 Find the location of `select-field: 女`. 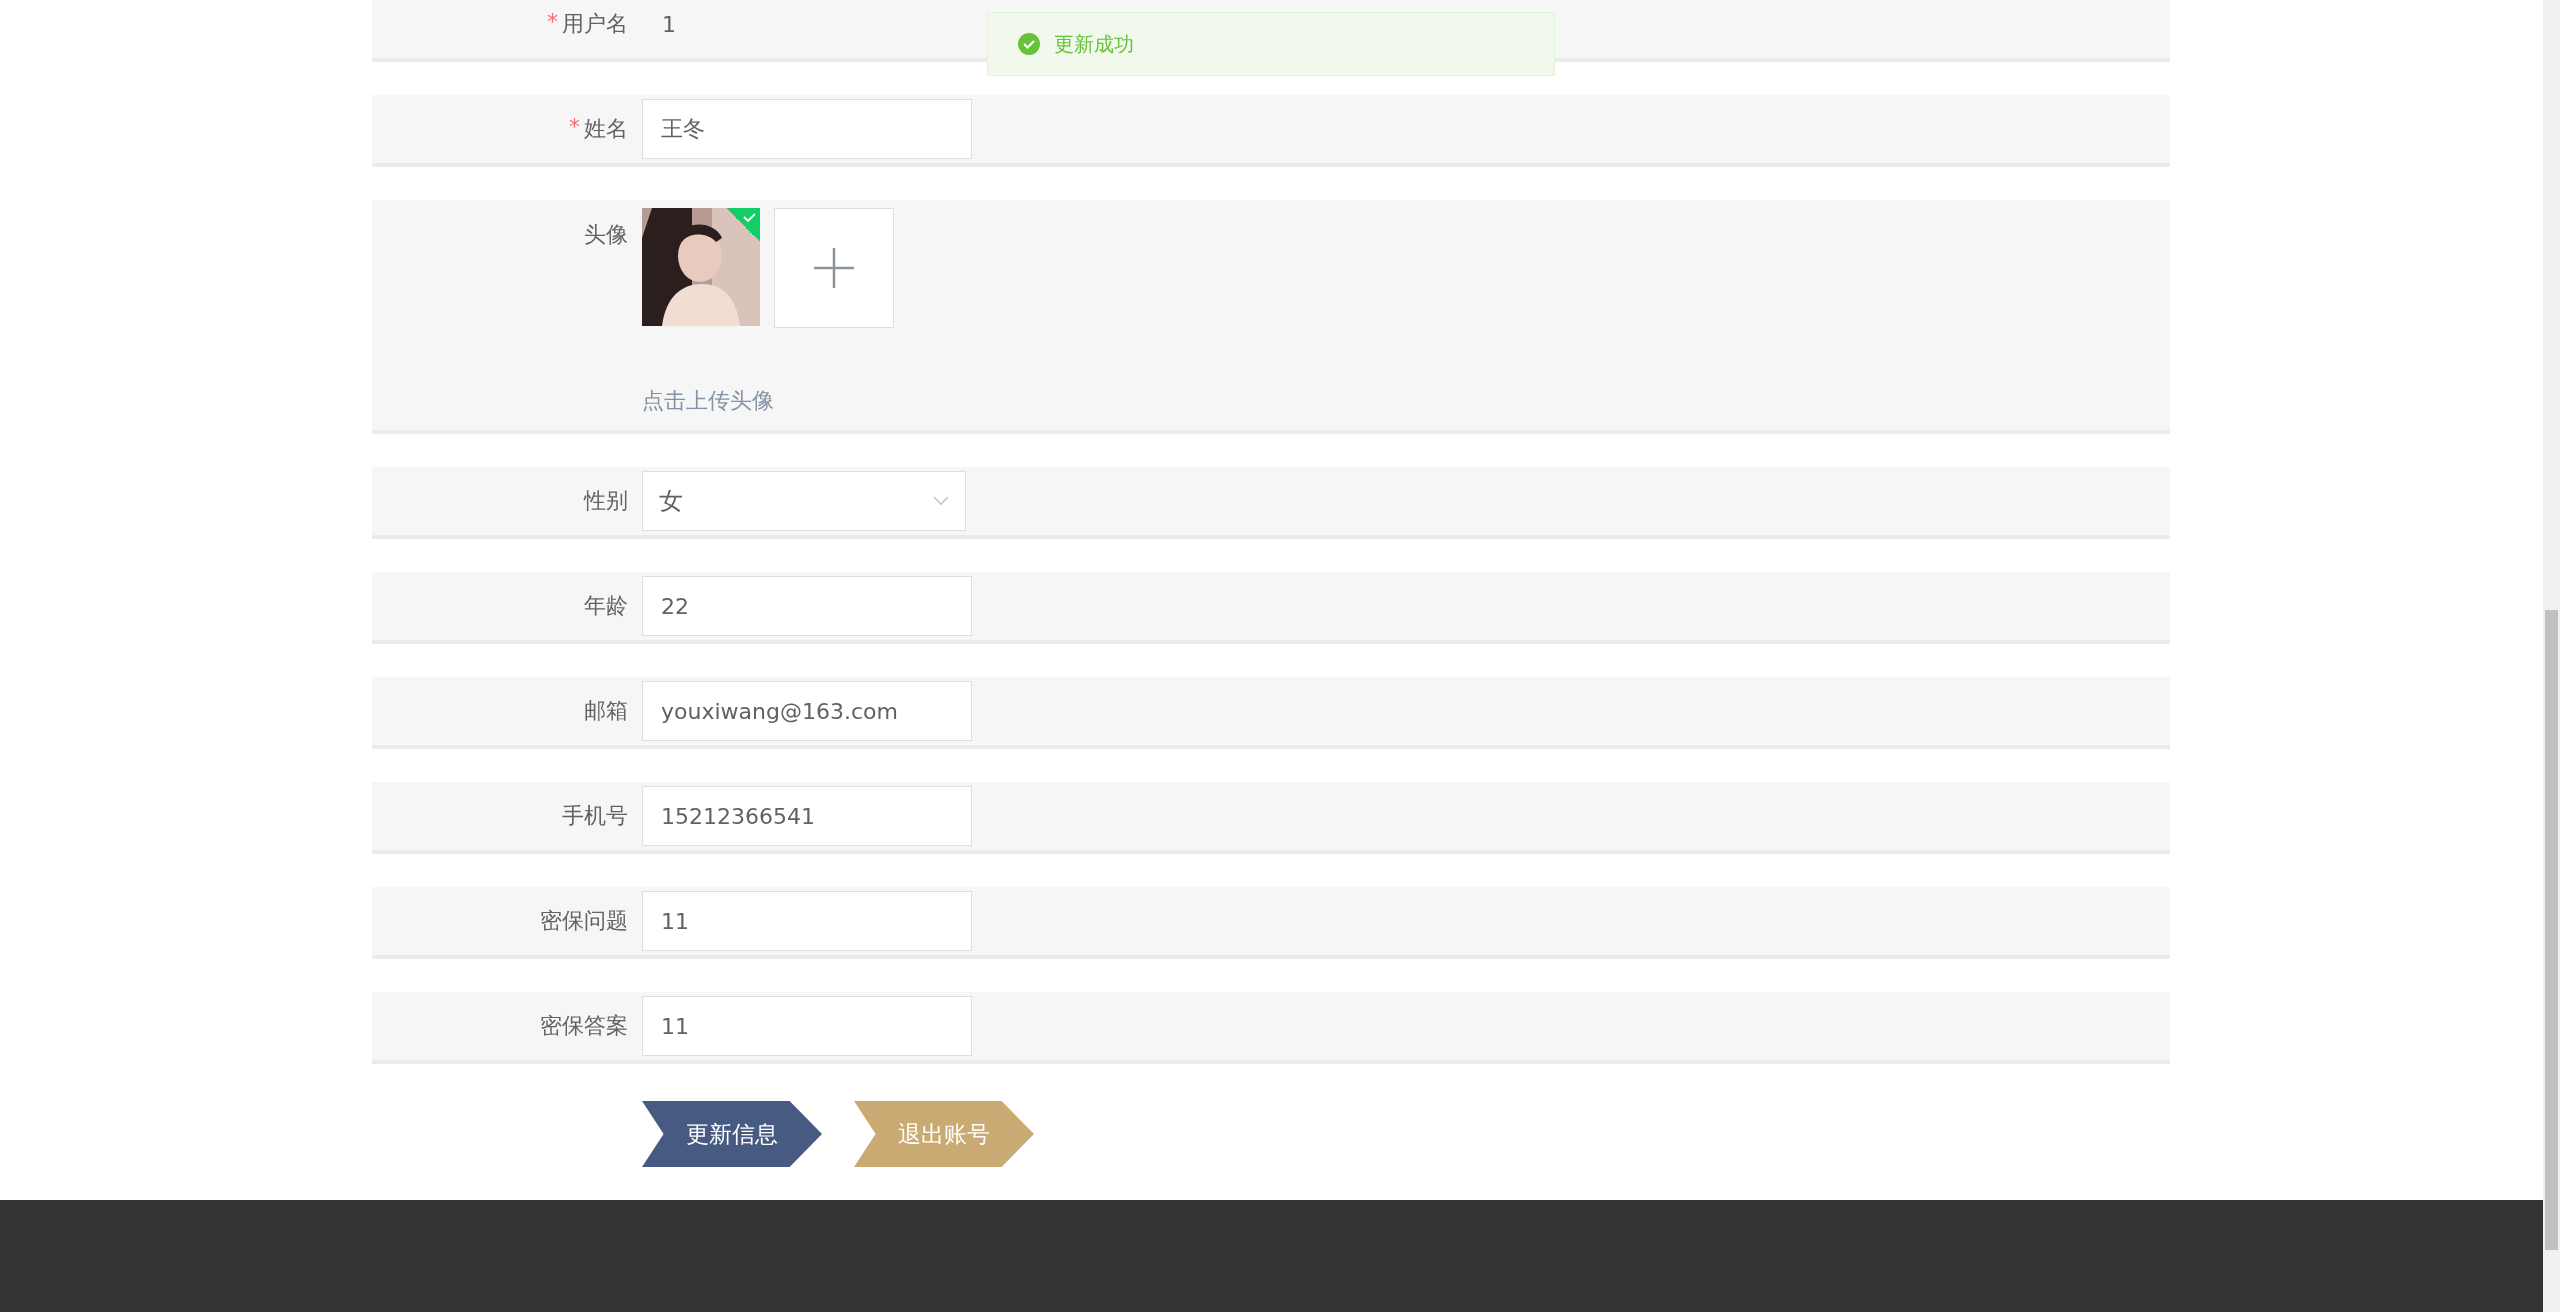

select-field: 女 is located at coordinates (804, 501).